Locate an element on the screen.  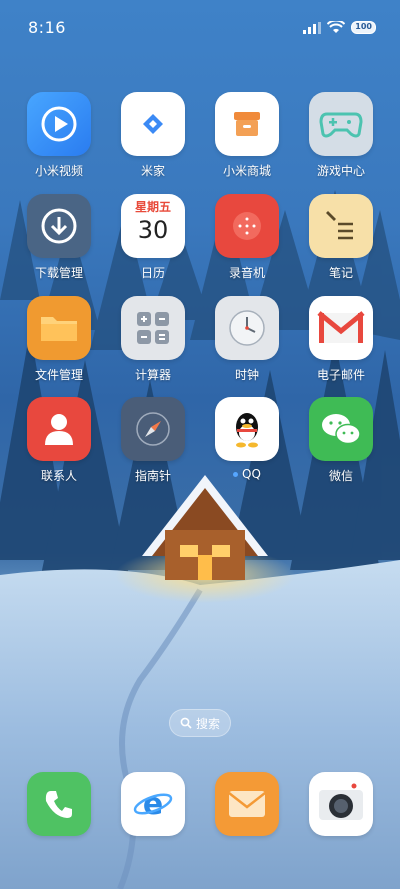
compass-icon is located at coordinates (153, 429).